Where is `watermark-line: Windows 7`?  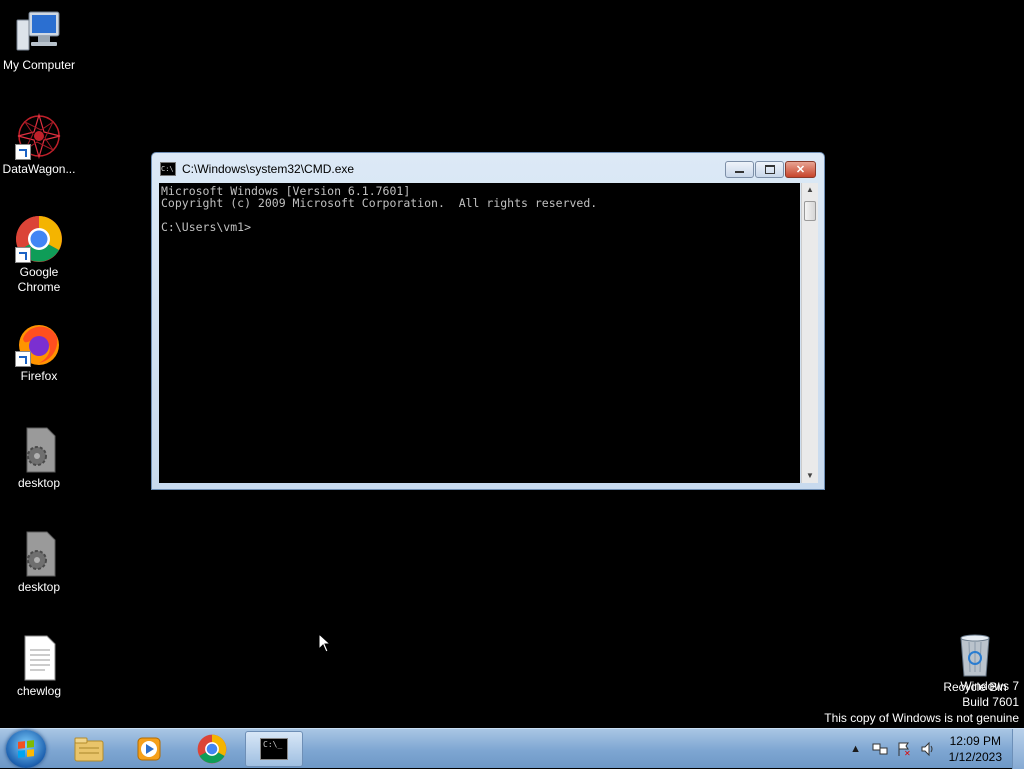 watermark-line: Windows 7 is located at coordinates (989, 686).